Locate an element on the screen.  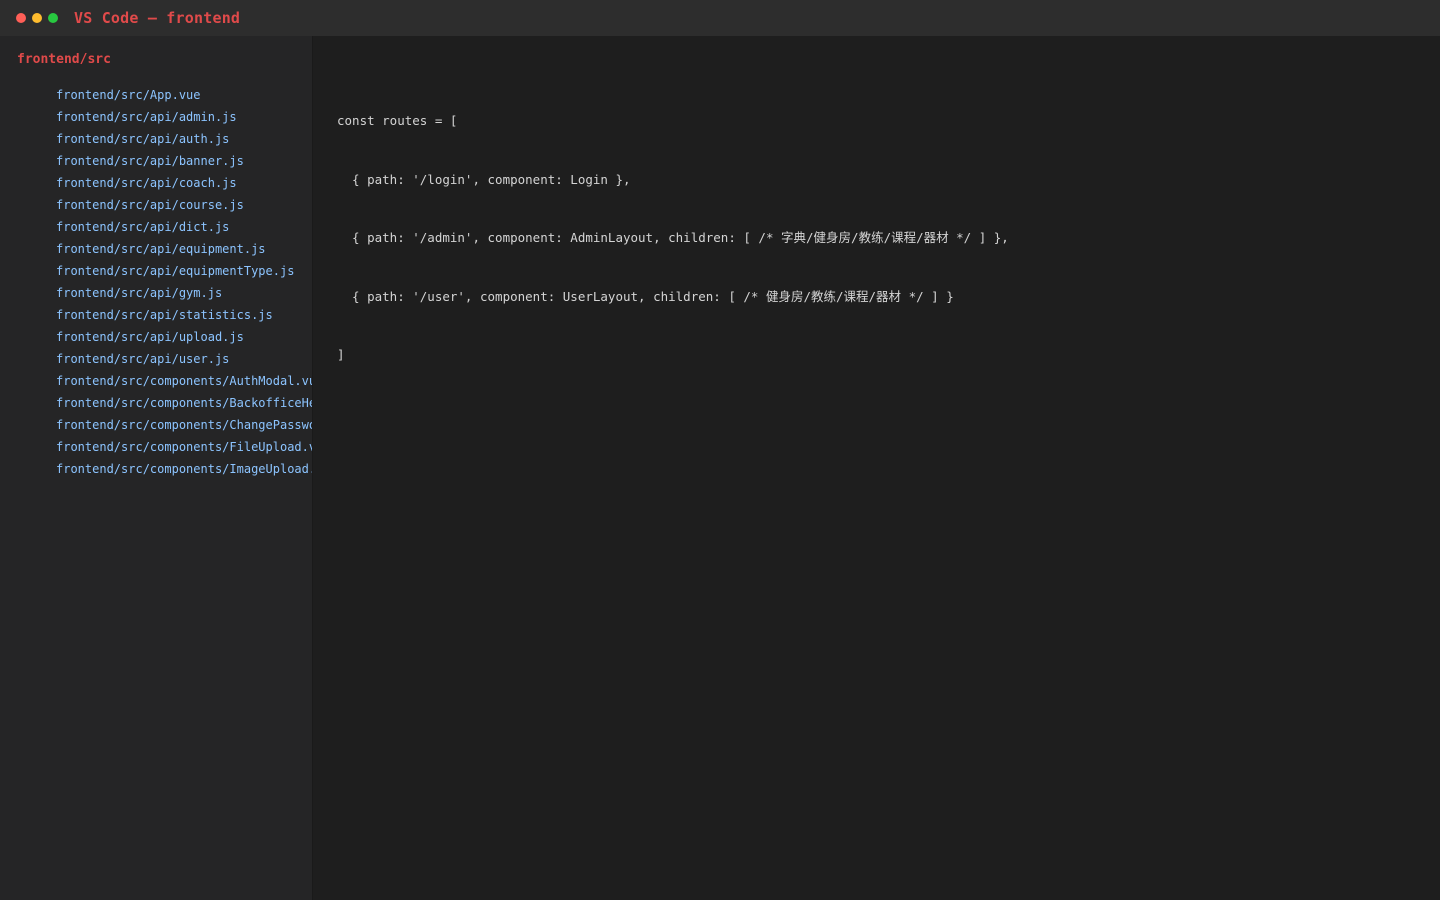
file-item: frontend/src/App.vue is located at coordinates (184, 97).